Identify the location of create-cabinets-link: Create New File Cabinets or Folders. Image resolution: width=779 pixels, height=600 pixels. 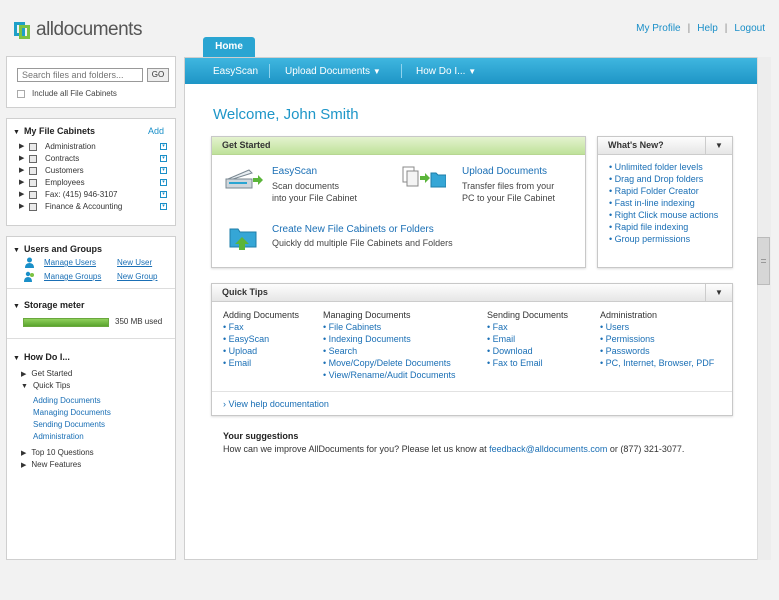
(353, 229).